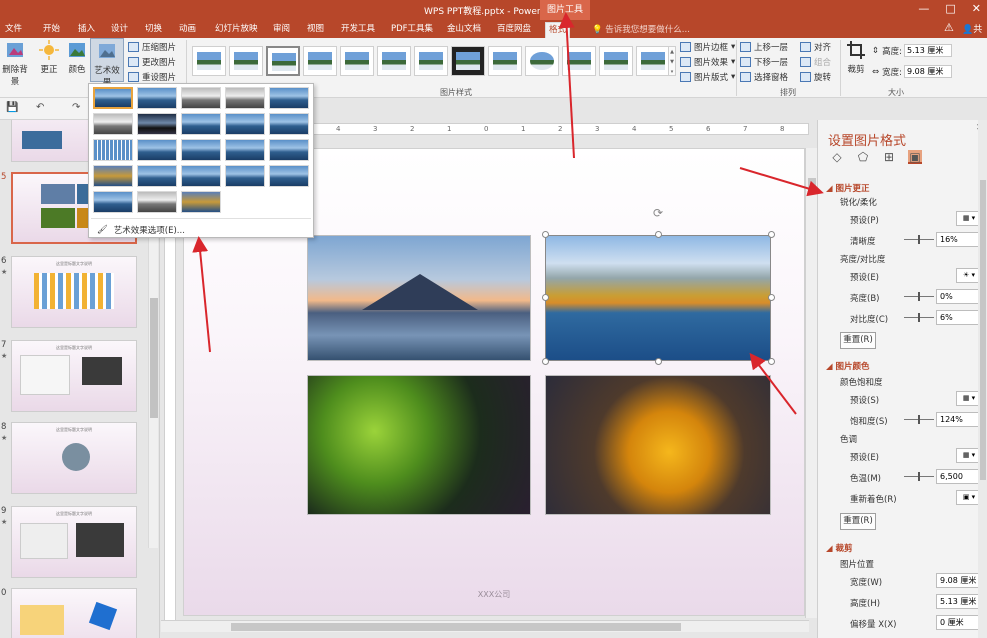 Image resolution: width=987 pixels, height=638 pixels. I want to click on slide-thumbnail: 9 ★ 这里是标题文字说明, so click(79, 544).